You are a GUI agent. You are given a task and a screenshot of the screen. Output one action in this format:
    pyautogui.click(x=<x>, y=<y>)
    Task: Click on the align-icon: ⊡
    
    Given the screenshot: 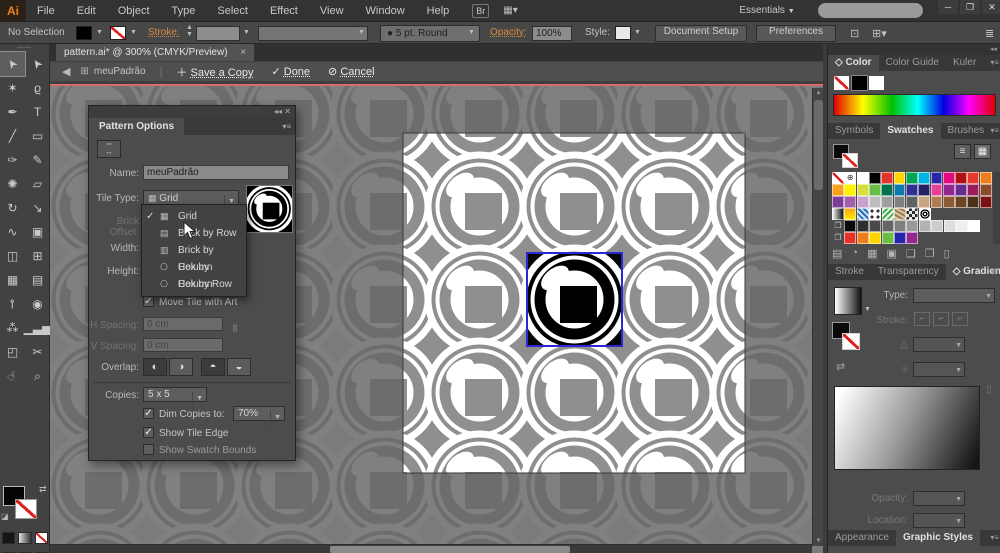 What is the action you would take?
    pyautogui.click(x=854, y=33)
    